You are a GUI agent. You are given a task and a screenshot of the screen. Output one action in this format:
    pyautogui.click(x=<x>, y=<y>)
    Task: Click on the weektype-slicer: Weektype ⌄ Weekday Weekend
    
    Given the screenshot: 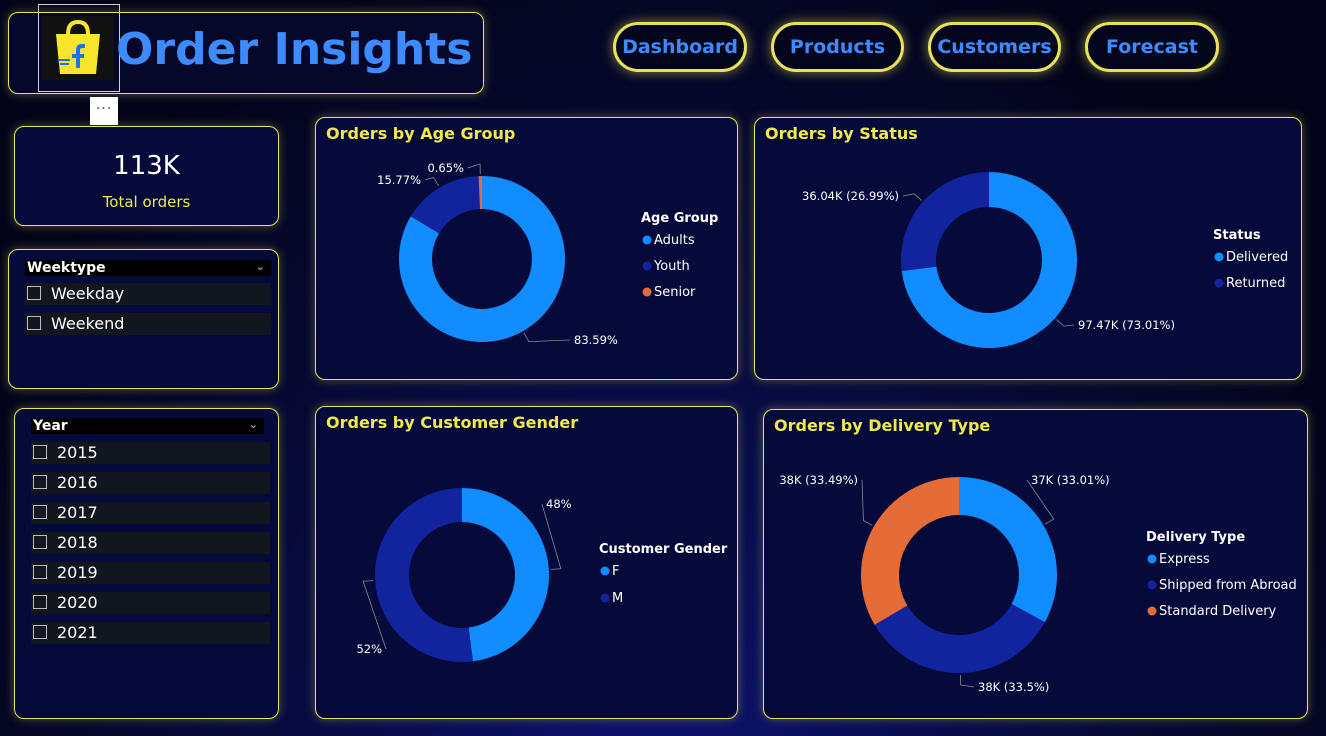 What is the action you would take?
    pyautogui.click(x=143, y=319)
    